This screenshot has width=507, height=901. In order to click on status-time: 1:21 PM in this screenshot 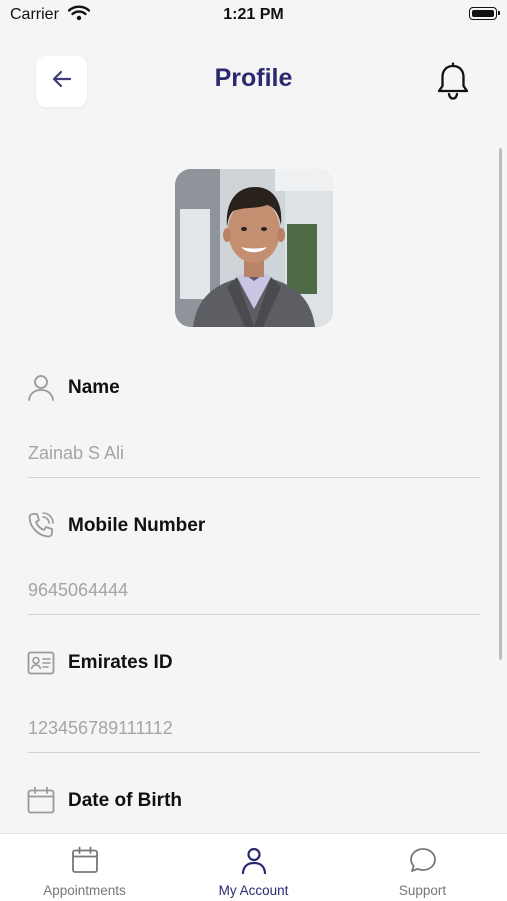, I will do `click(253, 14)`.